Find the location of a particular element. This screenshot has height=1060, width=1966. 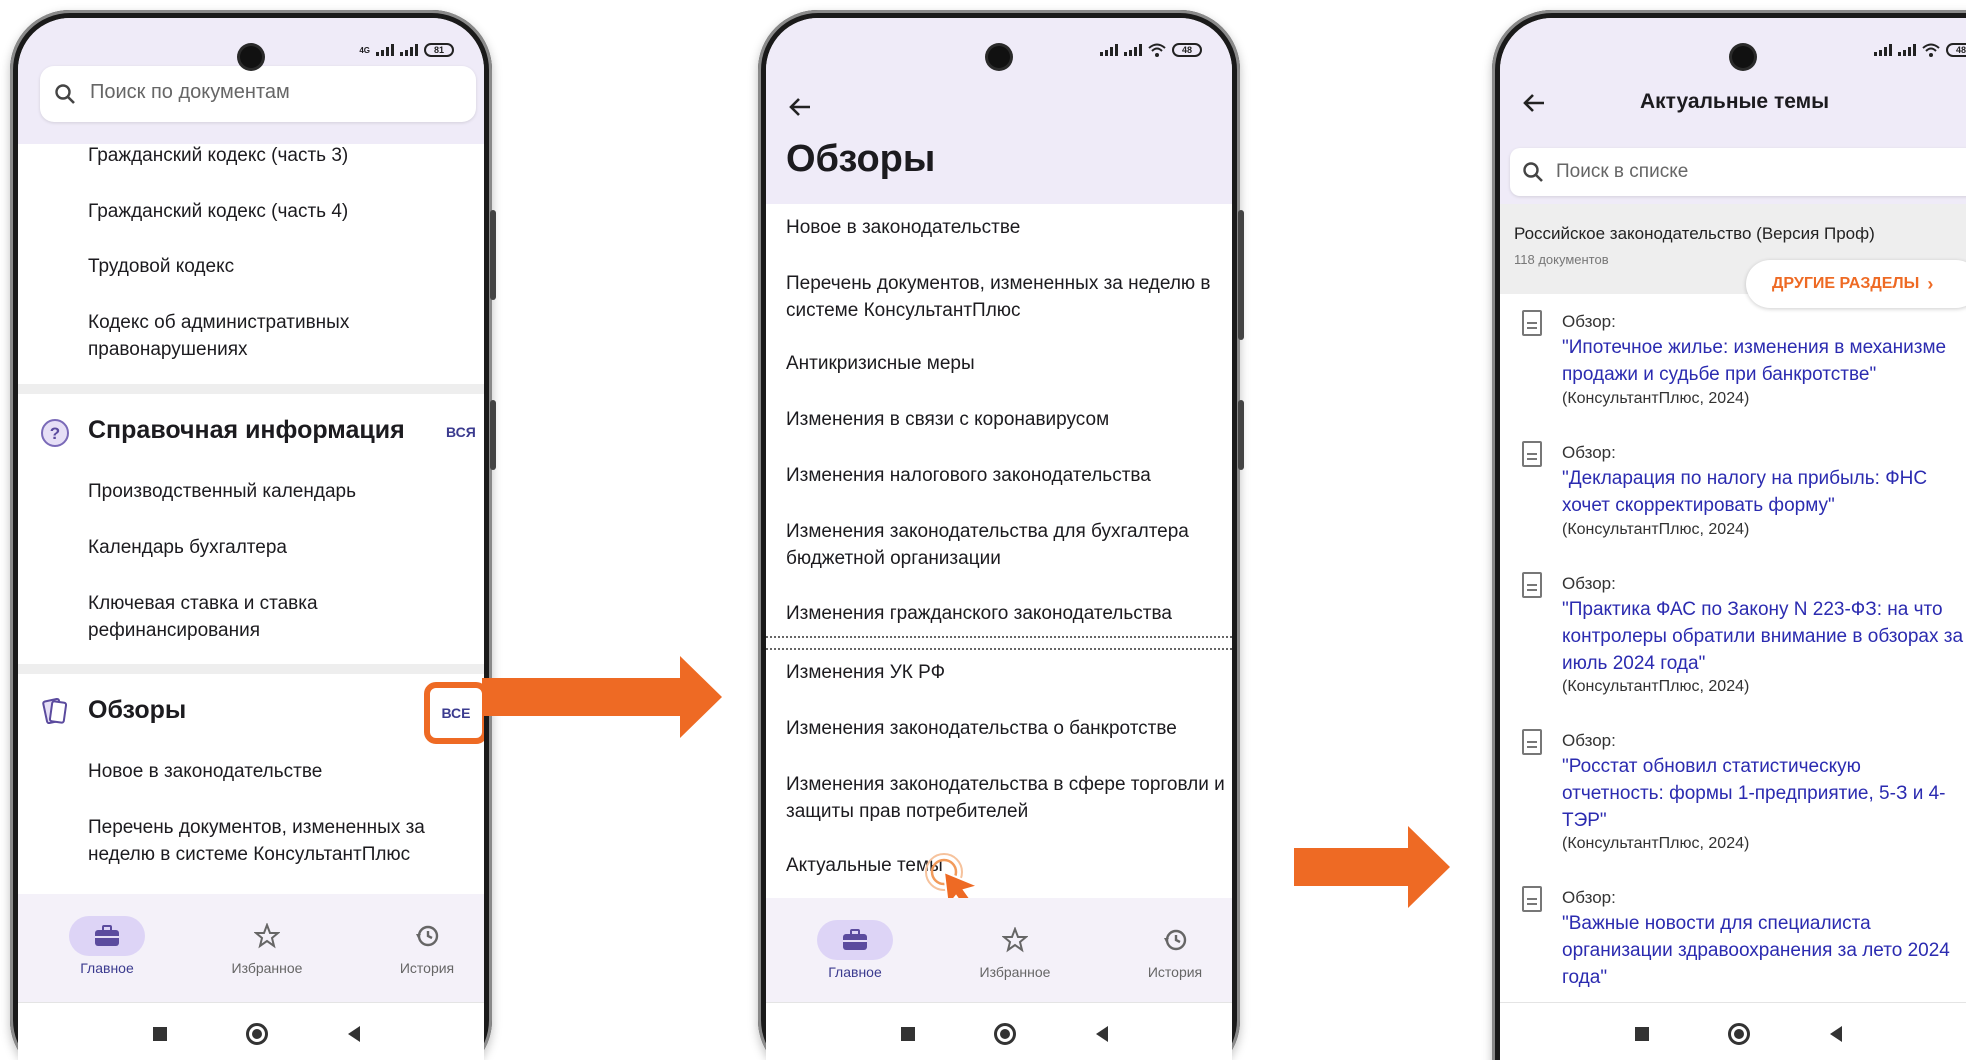

reference-item: Производственный календарь is located at coordinates (222, 491).